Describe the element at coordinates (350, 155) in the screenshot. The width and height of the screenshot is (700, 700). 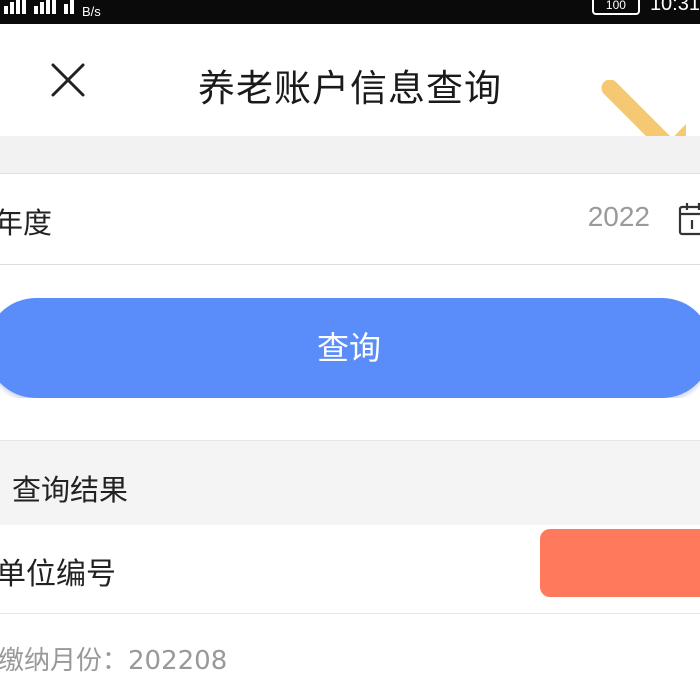
I see `section-divider` at that location.